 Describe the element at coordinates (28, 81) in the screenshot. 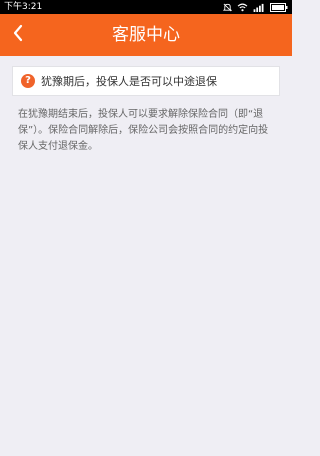

I see `question-mark-icon: ?` at that location.